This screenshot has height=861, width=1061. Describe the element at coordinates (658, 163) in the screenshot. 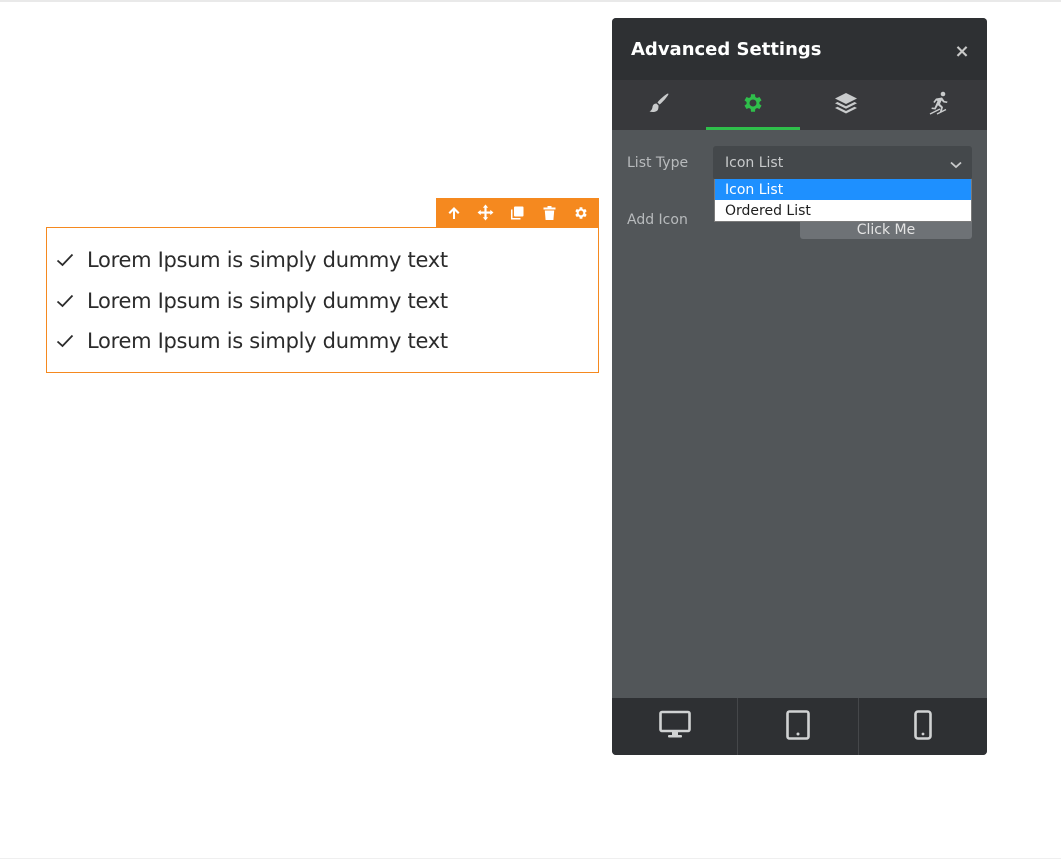

I see `list-type-label: List Type` at that location.